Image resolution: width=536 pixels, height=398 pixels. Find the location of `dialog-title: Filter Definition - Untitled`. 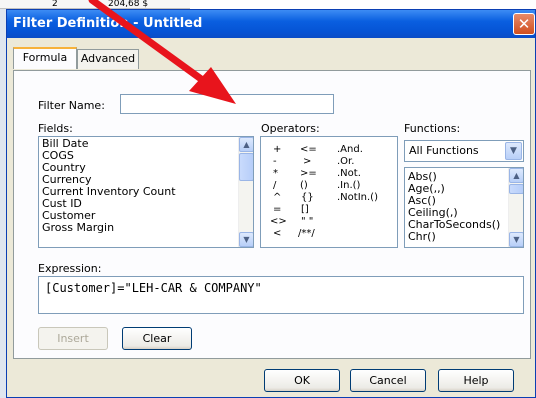

dialog-title: Filter Definition - Untitled is located at coordinates (108, 23).